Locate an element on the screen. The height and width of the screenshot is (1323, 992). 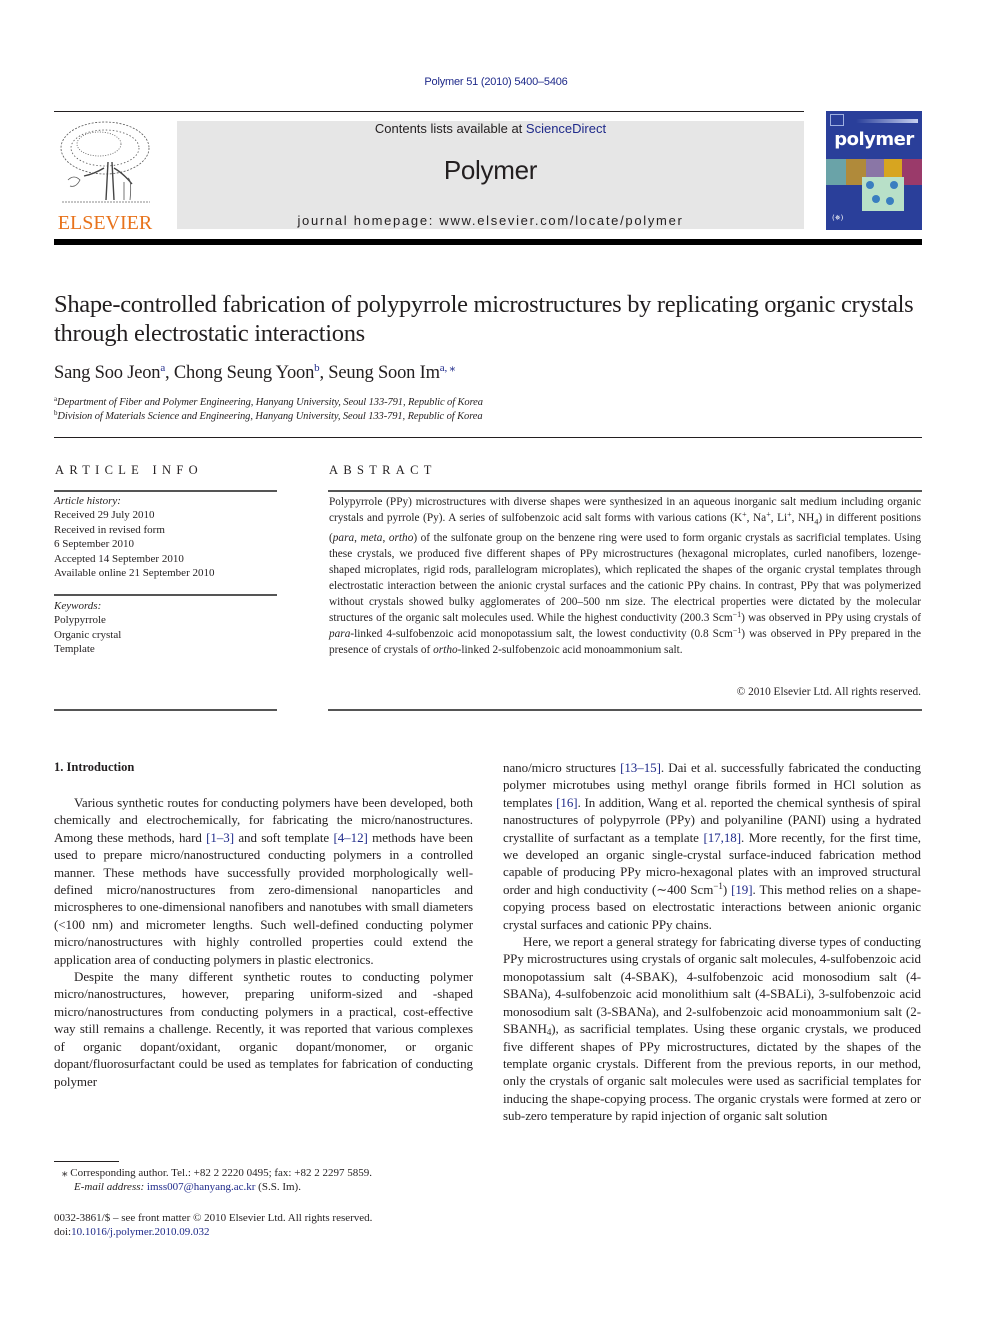
author-name: Sang Soo Jeon is located at coordinates (107, 373).